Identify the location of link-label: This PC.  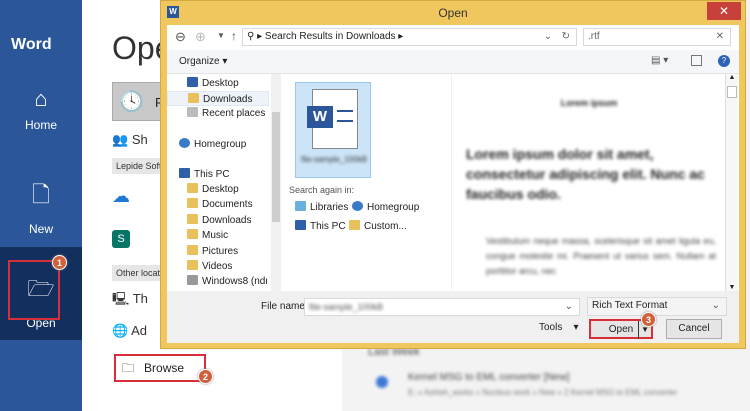
(328, 226).